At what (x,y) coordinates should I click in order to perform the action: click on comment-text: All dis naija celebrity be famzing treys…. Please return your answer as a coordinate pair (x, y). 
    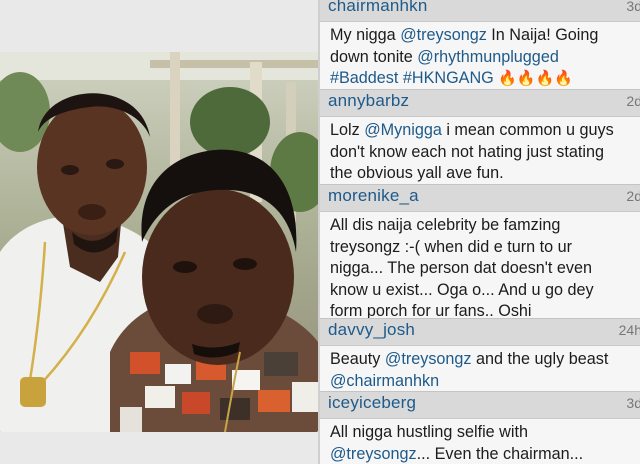
    Looking at the image, I should click on (462, 268).